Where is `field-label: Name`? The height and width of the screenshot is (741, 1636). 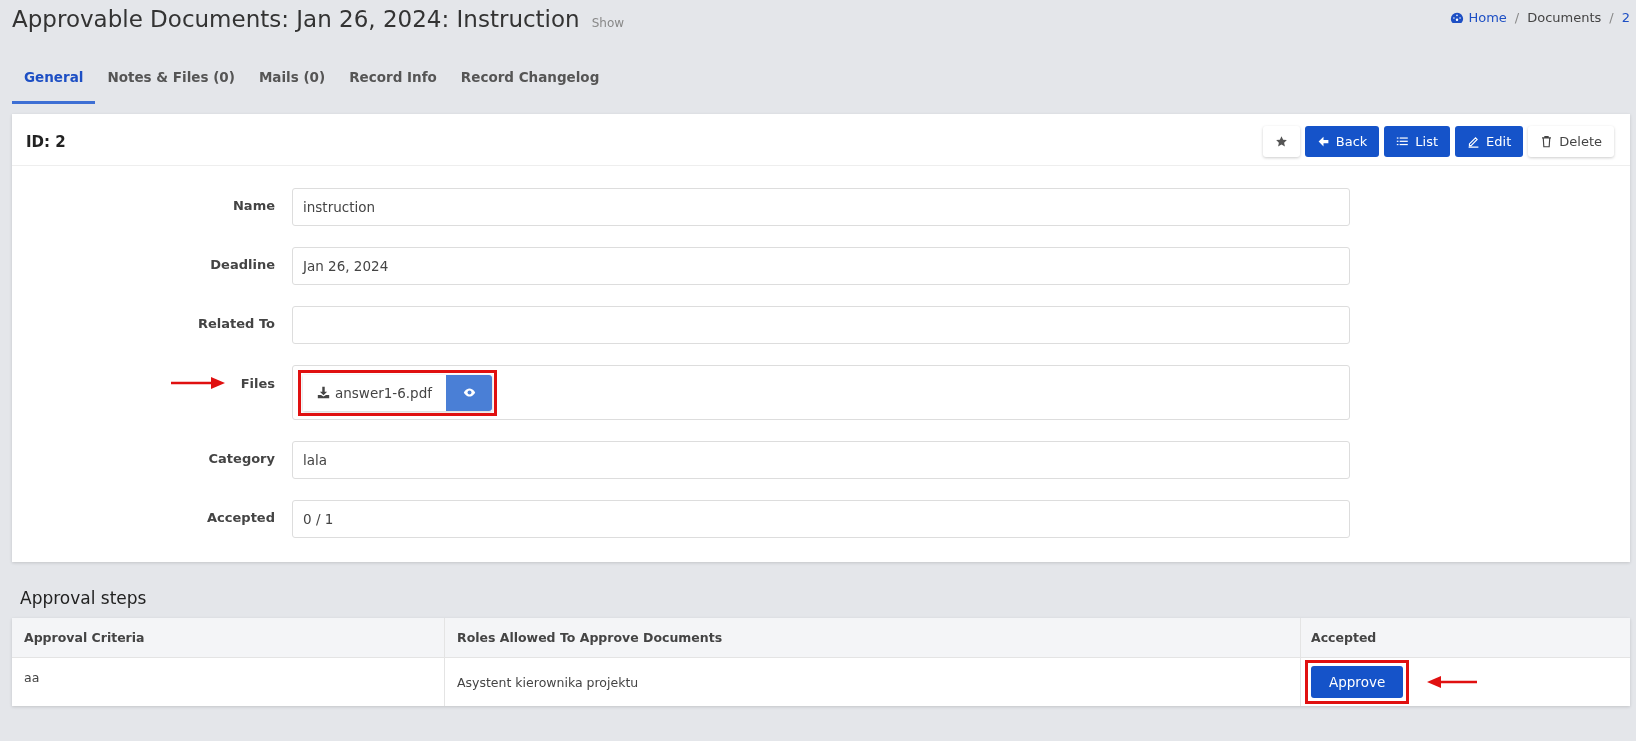 field-label: Name is located at coordinates (254, 205).